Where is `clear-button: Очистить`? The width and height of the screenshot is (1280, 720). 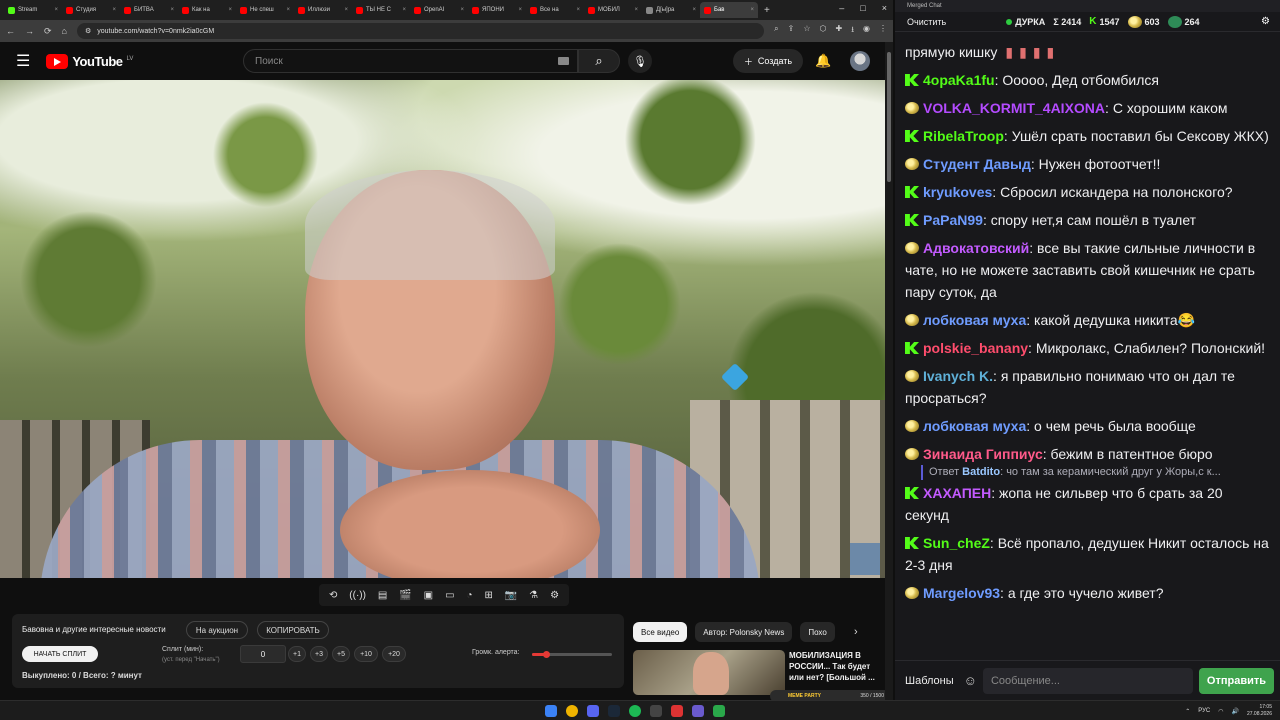
clear-button: Очистить is located at coordinates (926, 22).